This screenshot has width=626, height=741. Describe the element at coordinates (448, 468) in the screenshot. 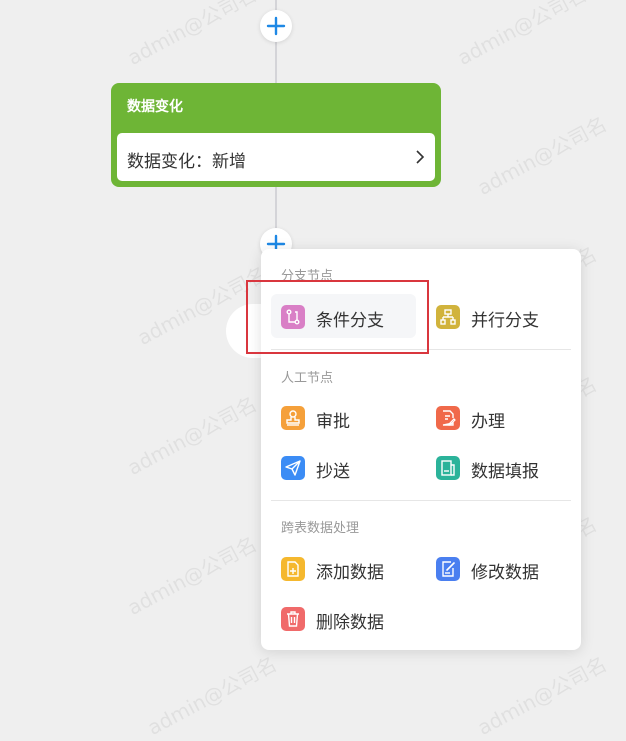

I see `form-icon` at that location.